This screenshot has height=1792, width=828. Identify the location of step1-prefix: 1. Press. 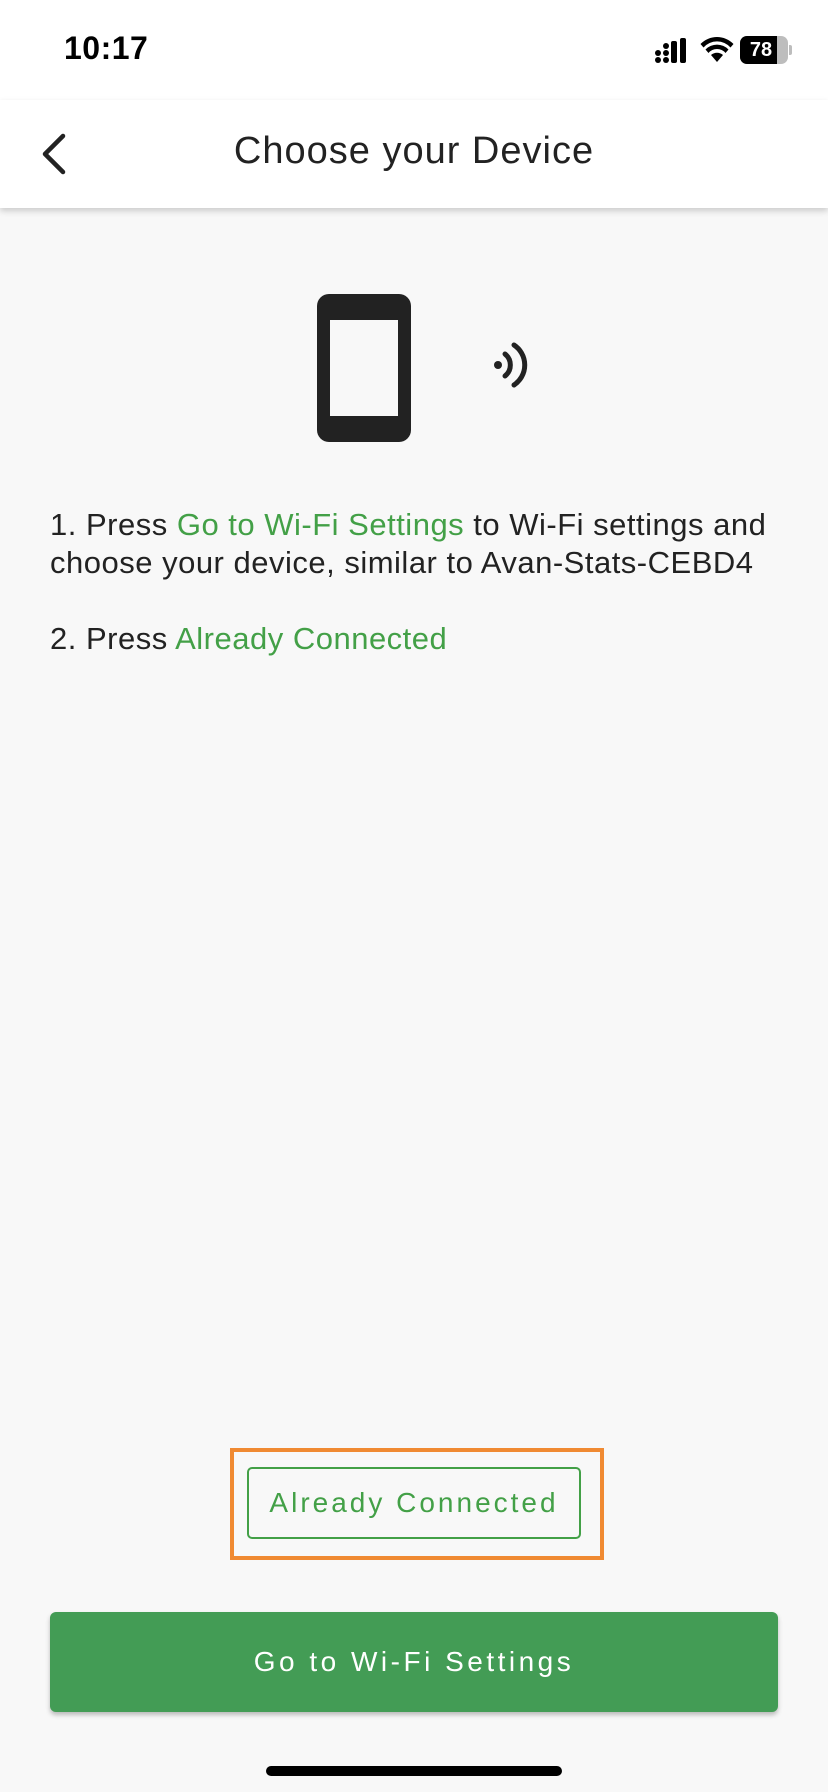
(113, 524).